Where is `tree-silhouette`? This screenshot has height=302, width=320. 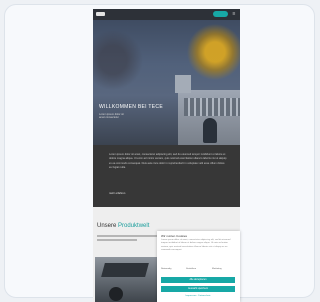 tree-silhouette is located at coordinates (210, 130).